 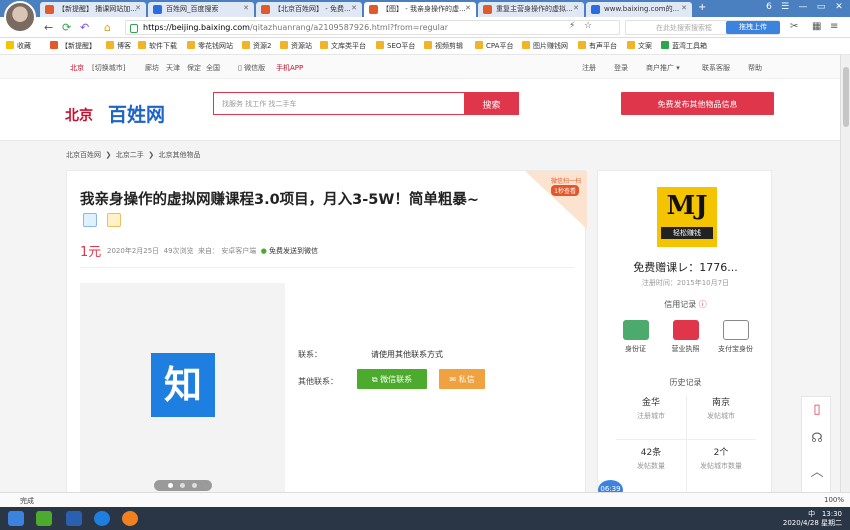 I want to click on browser-tab: www.baixing.com的... ✕, so click(x=639, y=9).